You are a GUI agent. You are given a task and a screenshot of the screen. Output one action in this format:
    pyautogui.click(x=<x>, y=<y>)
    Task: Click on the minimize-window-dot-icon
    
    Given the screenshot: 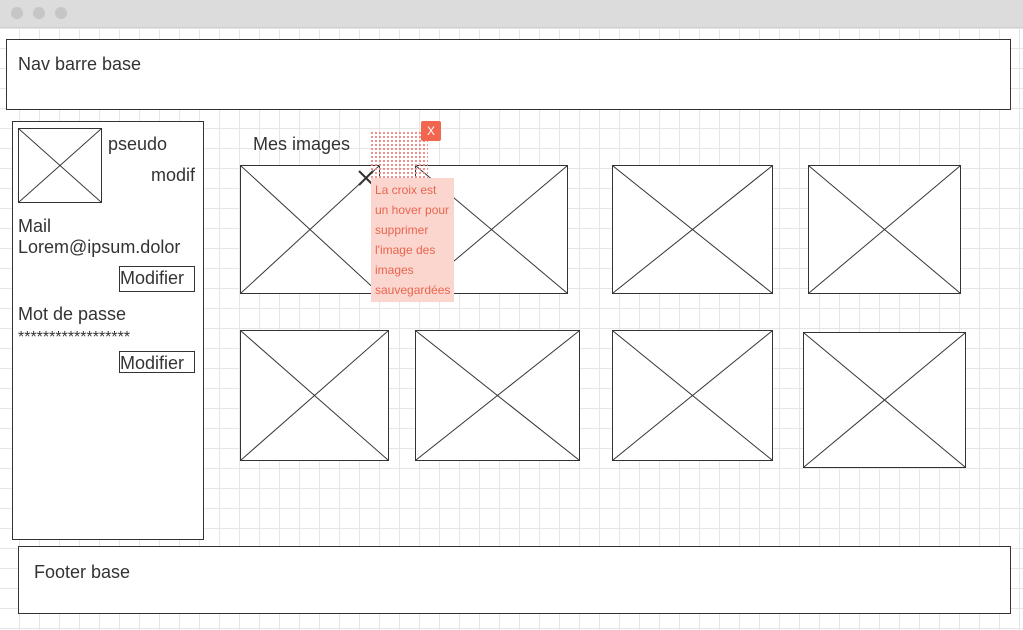 What is the action you would take?
    pyautogui.click(x=39, y=13)
    